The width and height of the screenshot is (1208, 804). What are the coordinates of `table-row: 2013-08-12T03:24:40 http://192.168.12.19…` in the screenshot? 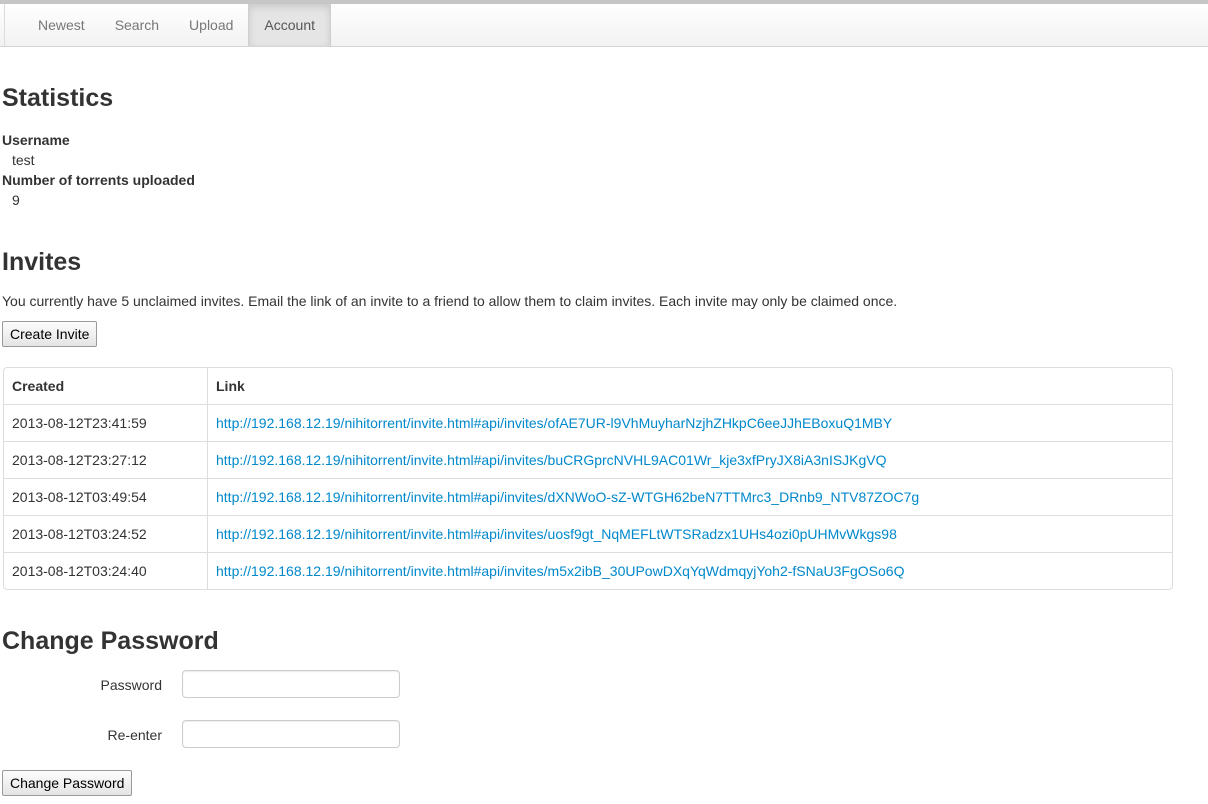 It's located at (588, 570).